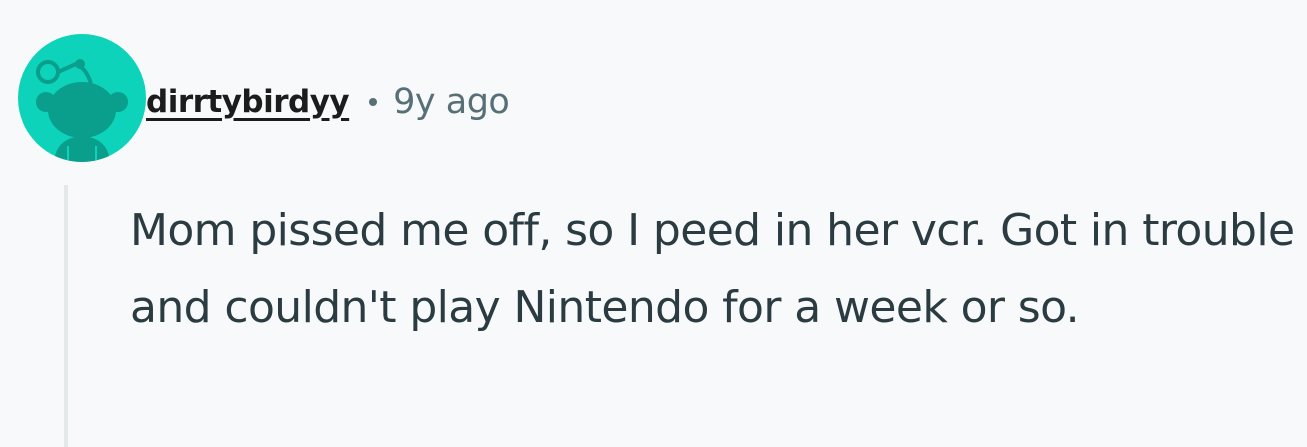  I want to click on timestamp: 9y ago, so click(451, 102).